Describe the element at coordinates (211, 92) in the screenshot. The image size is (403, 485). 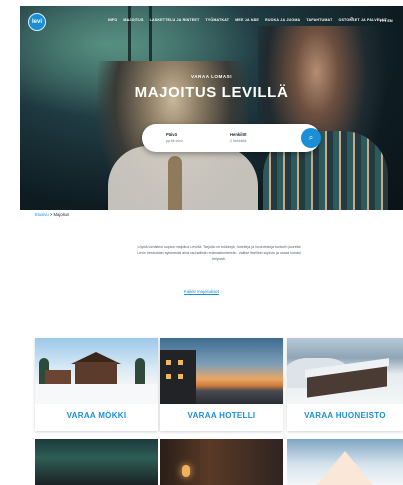
I see `page-title: MAJOITUS LEVILLÄ` at that location.